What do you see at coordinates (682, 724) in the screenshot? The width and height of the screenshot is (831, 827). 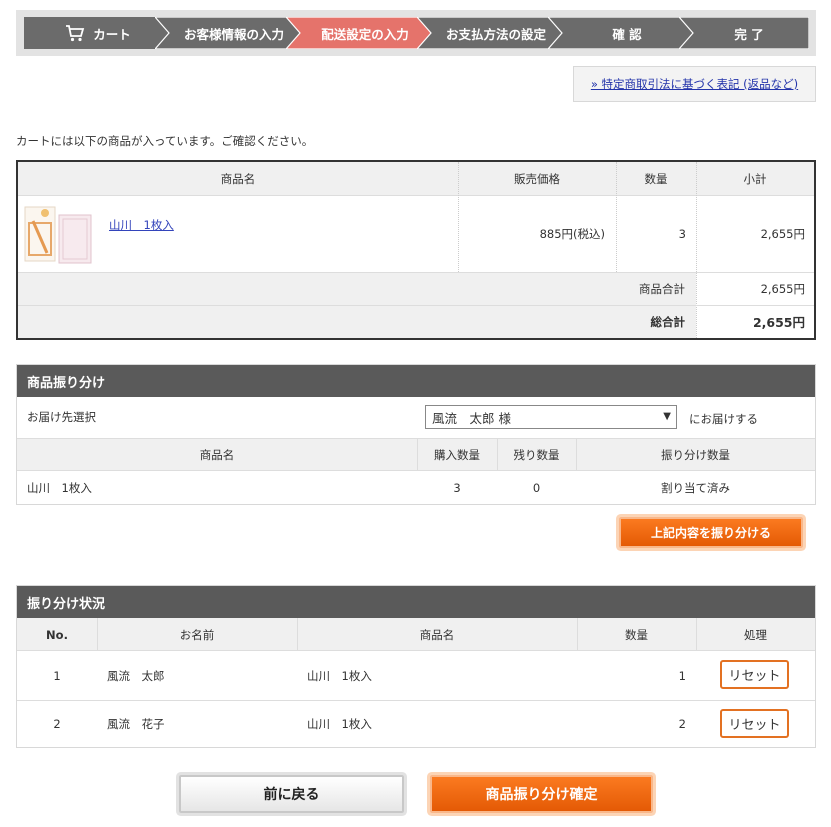 I see `status-row-2-qty: 2` at bounding box center [682, 724].